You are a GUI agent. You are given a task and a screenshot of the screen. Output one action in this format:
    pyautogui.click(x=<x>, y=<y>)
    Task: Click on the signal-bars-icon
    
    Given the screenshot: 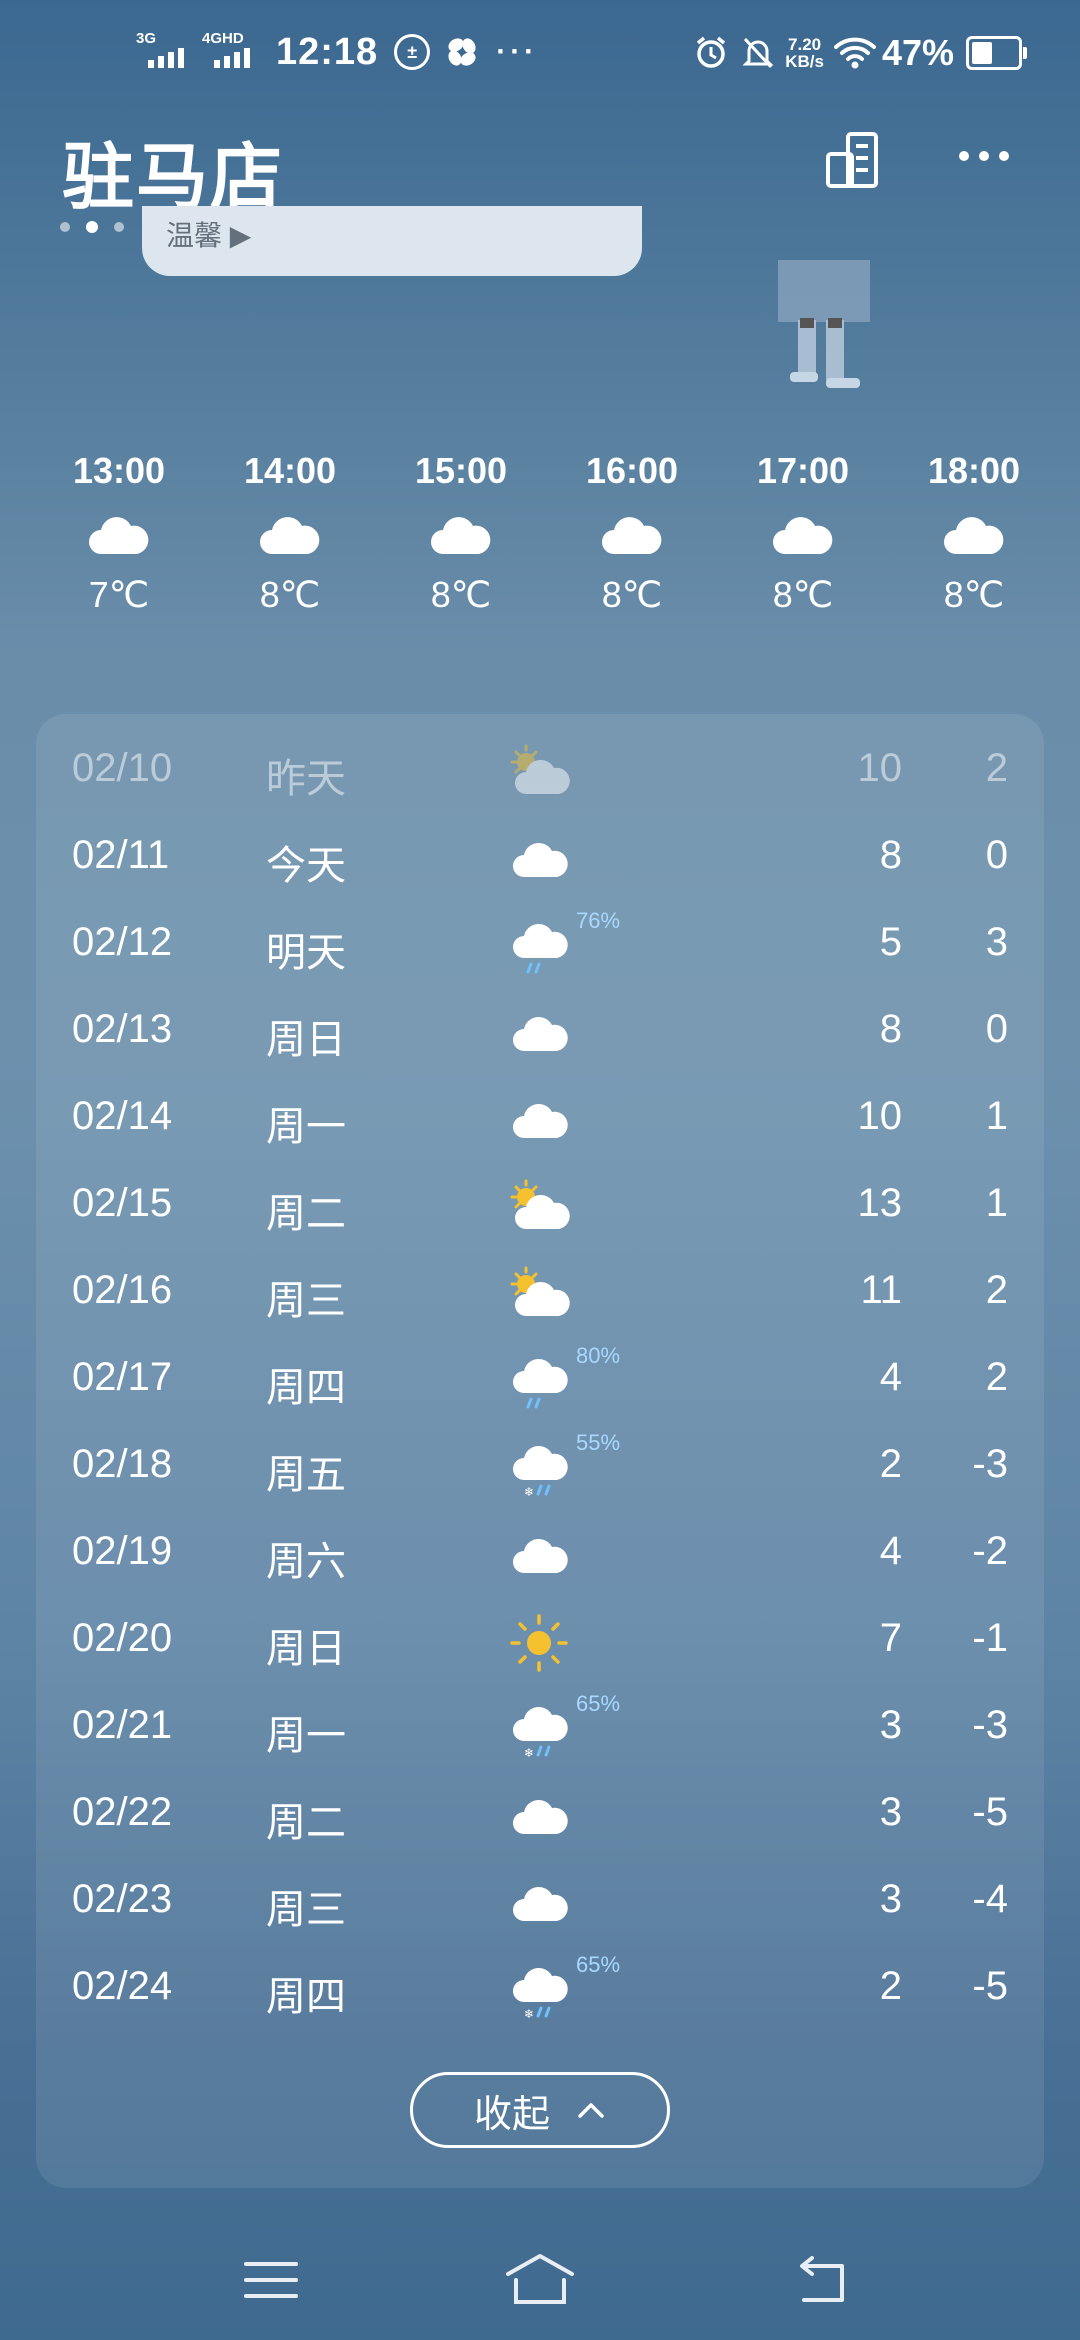 What is the action you would take?
    pyautogui.click(x=166, y=58)
    